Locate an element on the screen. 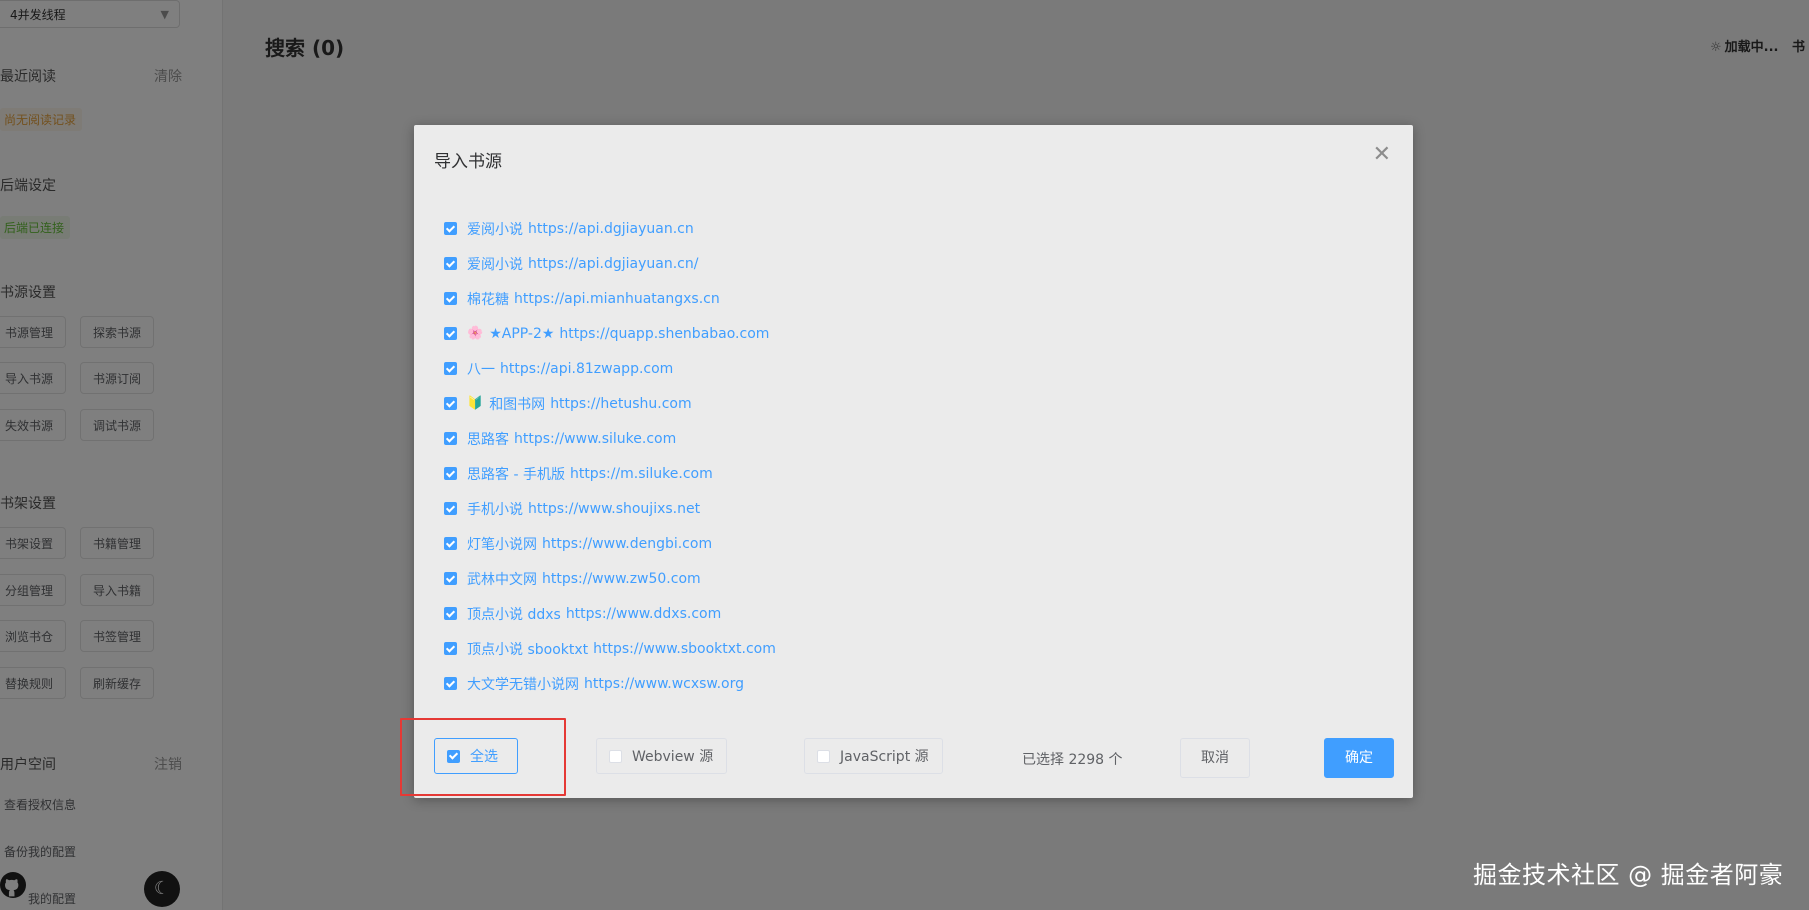 This screenshot has width=1809, height=910. source-item: 棉花糖 https://api.mianhuatangxs.cn is located at coordinates (610, 298).